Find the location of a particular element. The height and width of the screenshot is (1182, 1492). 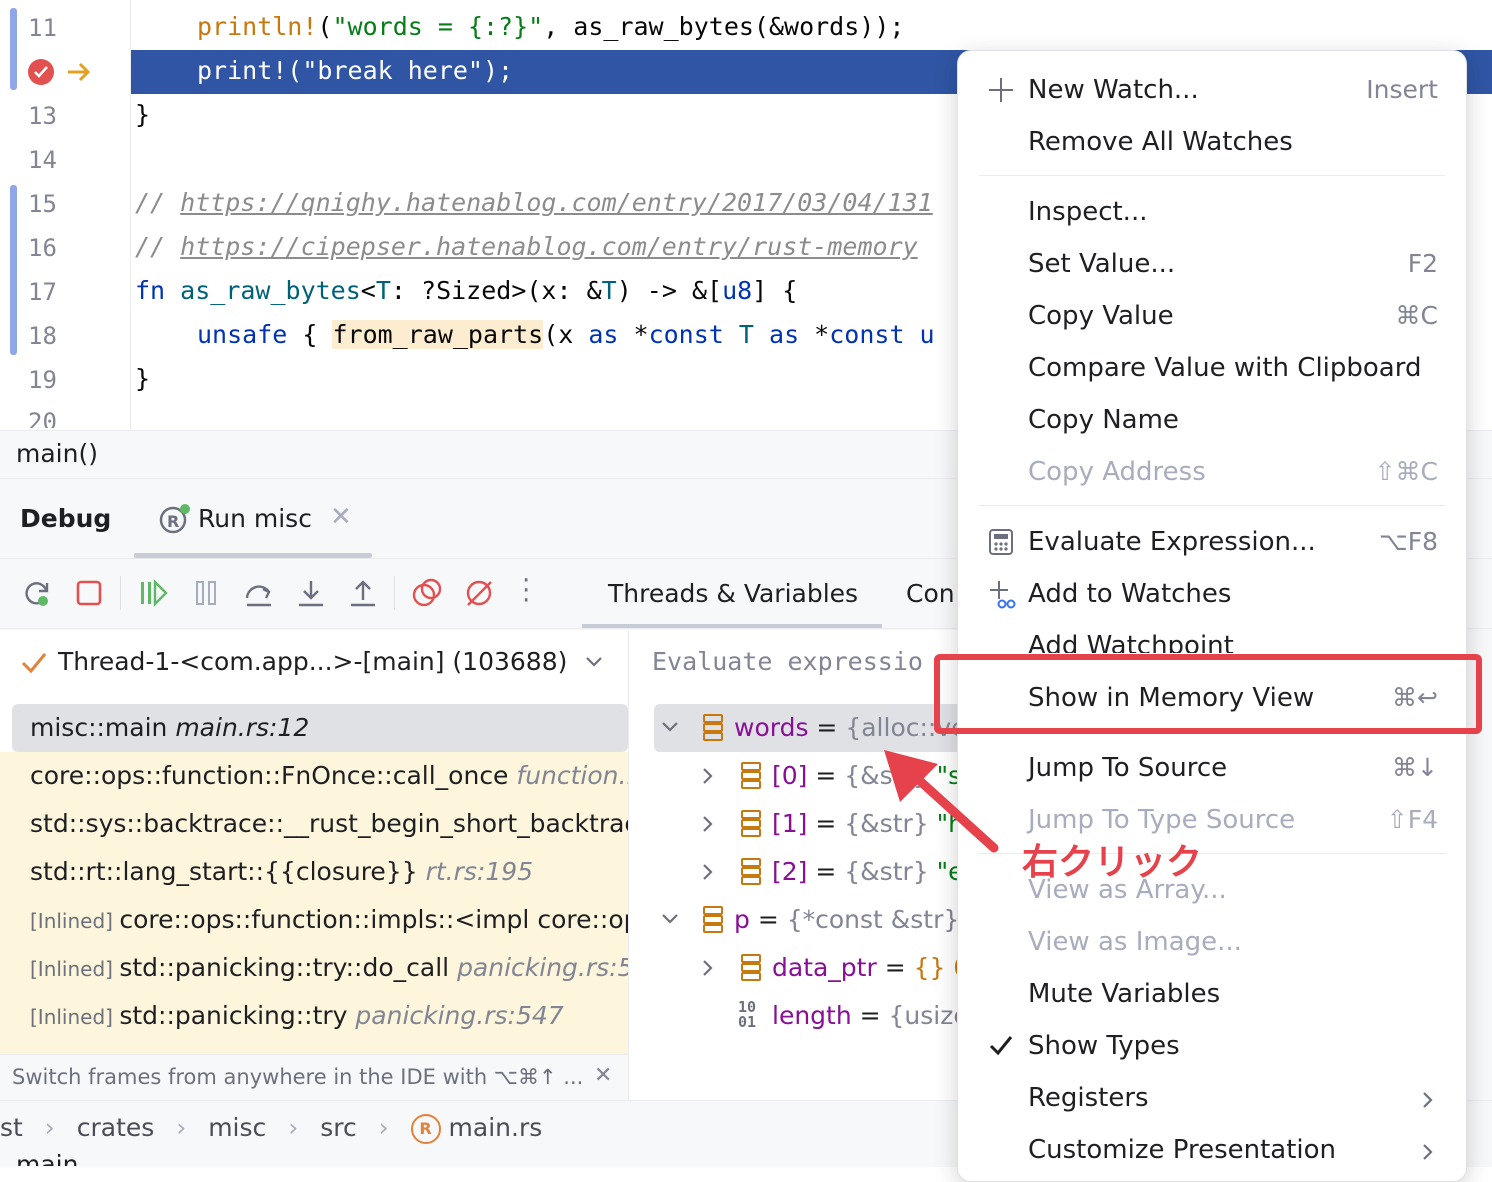

menu-item-jump-to-source: Jump To Source is located at coordinates (1127, 768).